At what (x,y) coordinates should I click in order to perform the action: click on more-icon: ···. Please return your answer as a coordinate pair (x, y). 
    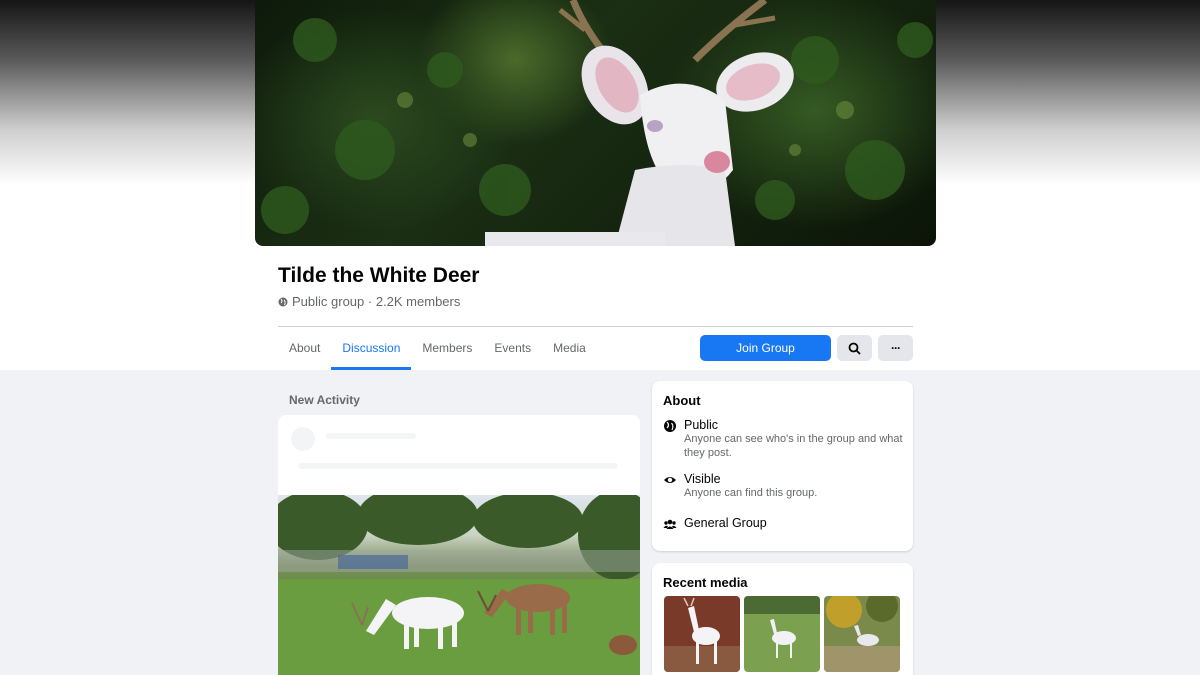
    Looking at the image, I should click on (896, 348).